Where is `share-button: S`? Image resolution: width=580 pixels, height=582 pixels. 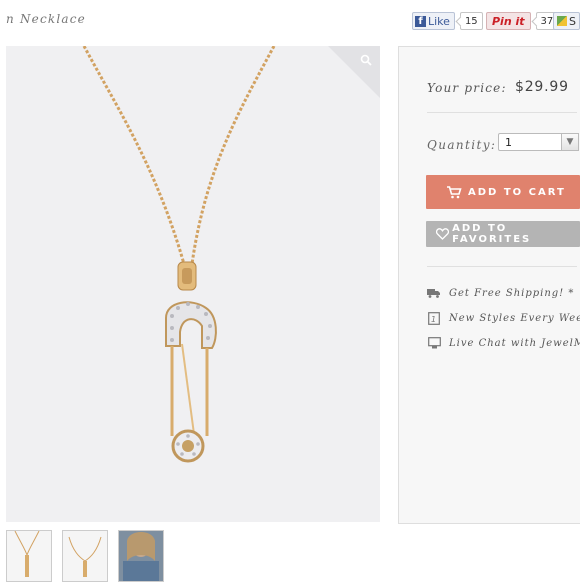 share-button: S is located at coordinates (566, 21).